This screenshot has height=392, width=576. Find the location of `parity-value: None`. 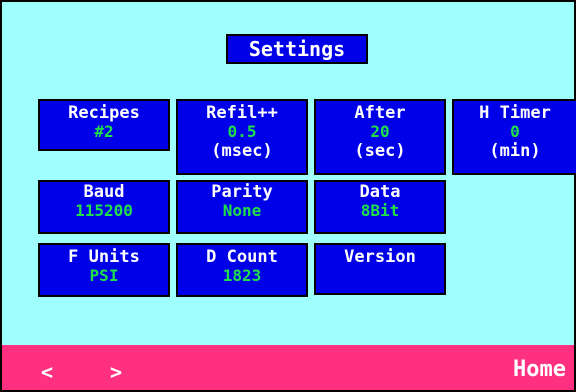

parity-value: None is located at coordinates (242, 210).